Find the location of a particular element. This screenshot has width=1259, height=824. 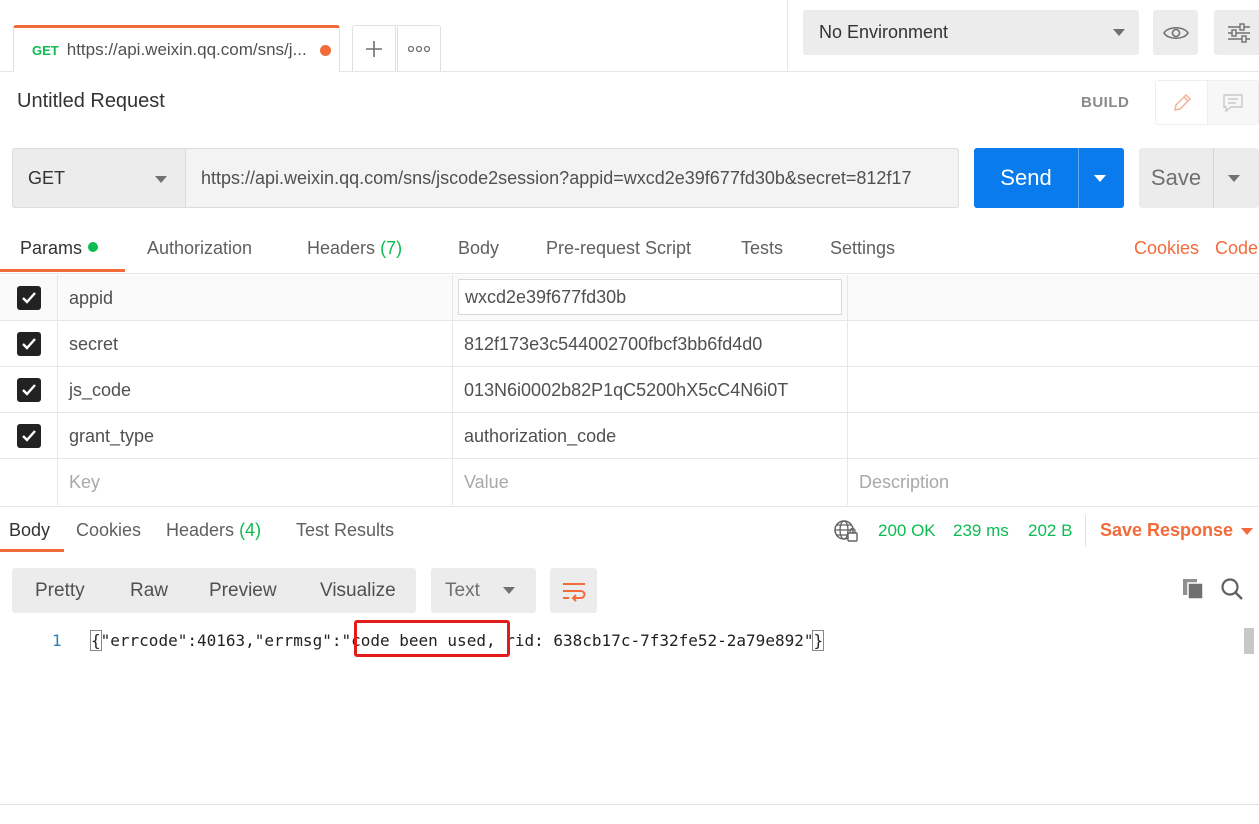

manage-environments-button is located at coordinates (1236, 32).